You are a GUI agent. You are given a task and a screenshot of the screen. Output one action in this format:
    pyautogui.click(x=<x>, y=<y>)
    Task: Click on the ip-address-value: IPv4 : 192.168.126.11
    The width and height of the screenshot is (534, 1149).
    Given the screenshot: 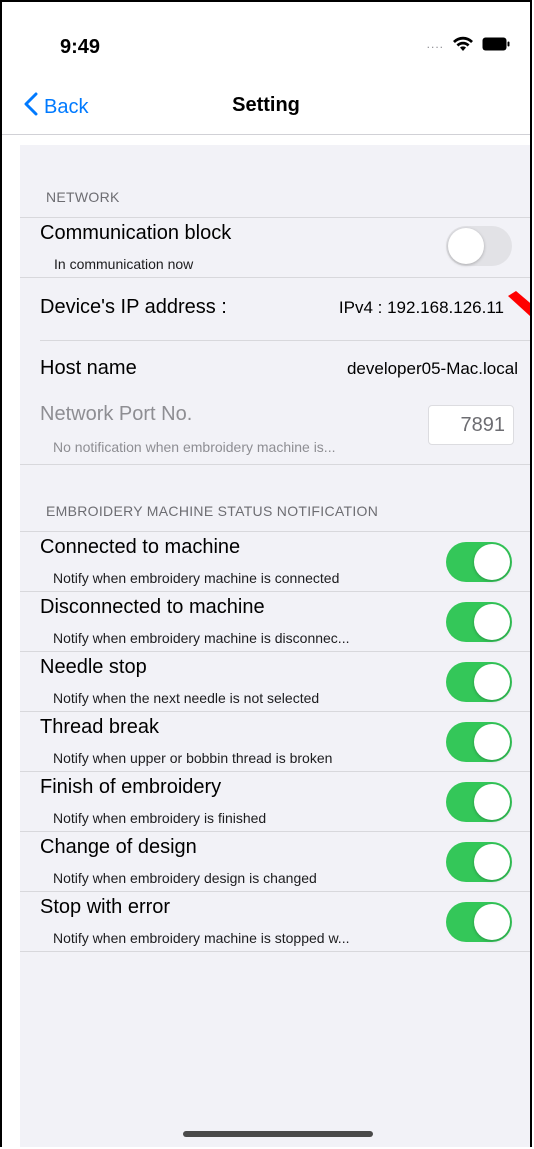 What is the action you would take?
    pyautogui.click(x=421, y=307)
    